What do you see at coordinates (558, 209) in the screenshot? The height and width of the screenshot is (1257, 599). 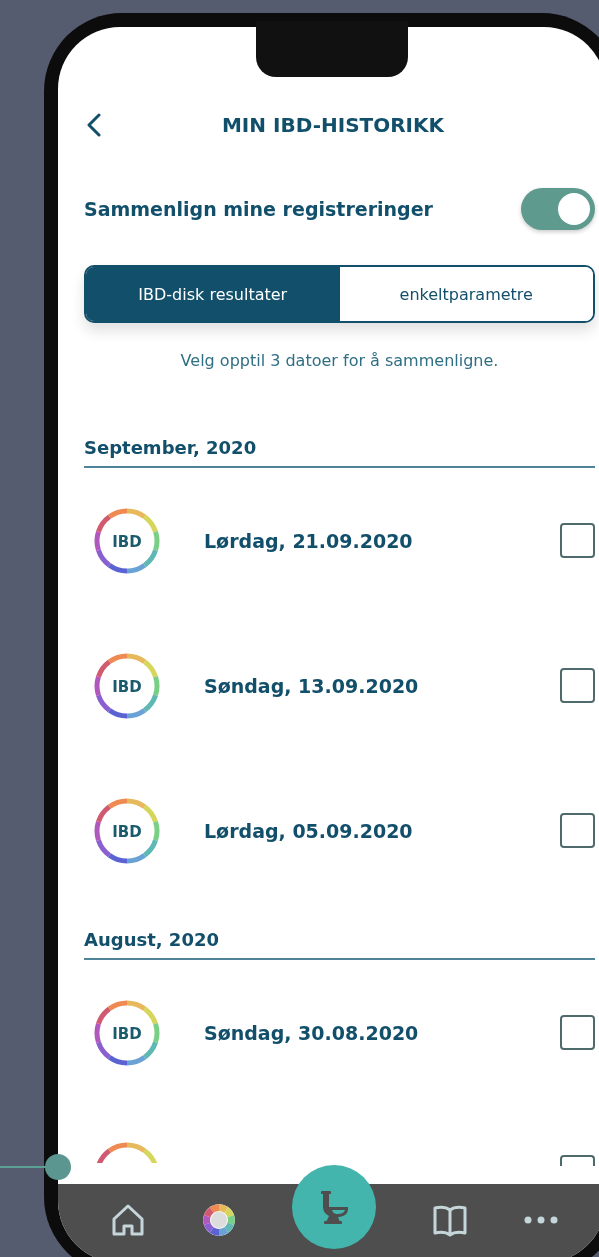 I see `compare-toggle` at bounding box center [558, 209].